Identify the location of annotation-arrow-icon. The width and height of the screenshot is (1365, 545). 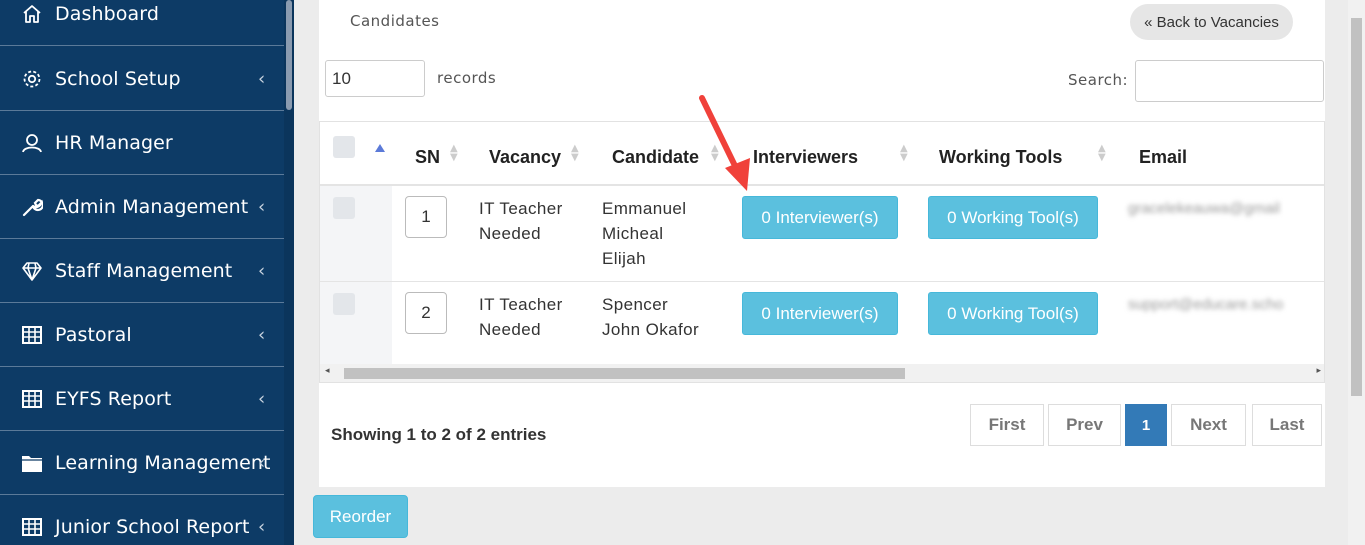
(724, 143).